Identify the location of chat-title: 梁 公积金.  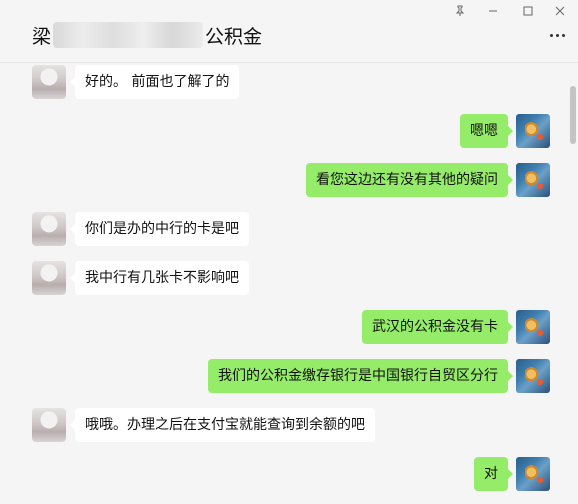
(147, 35).